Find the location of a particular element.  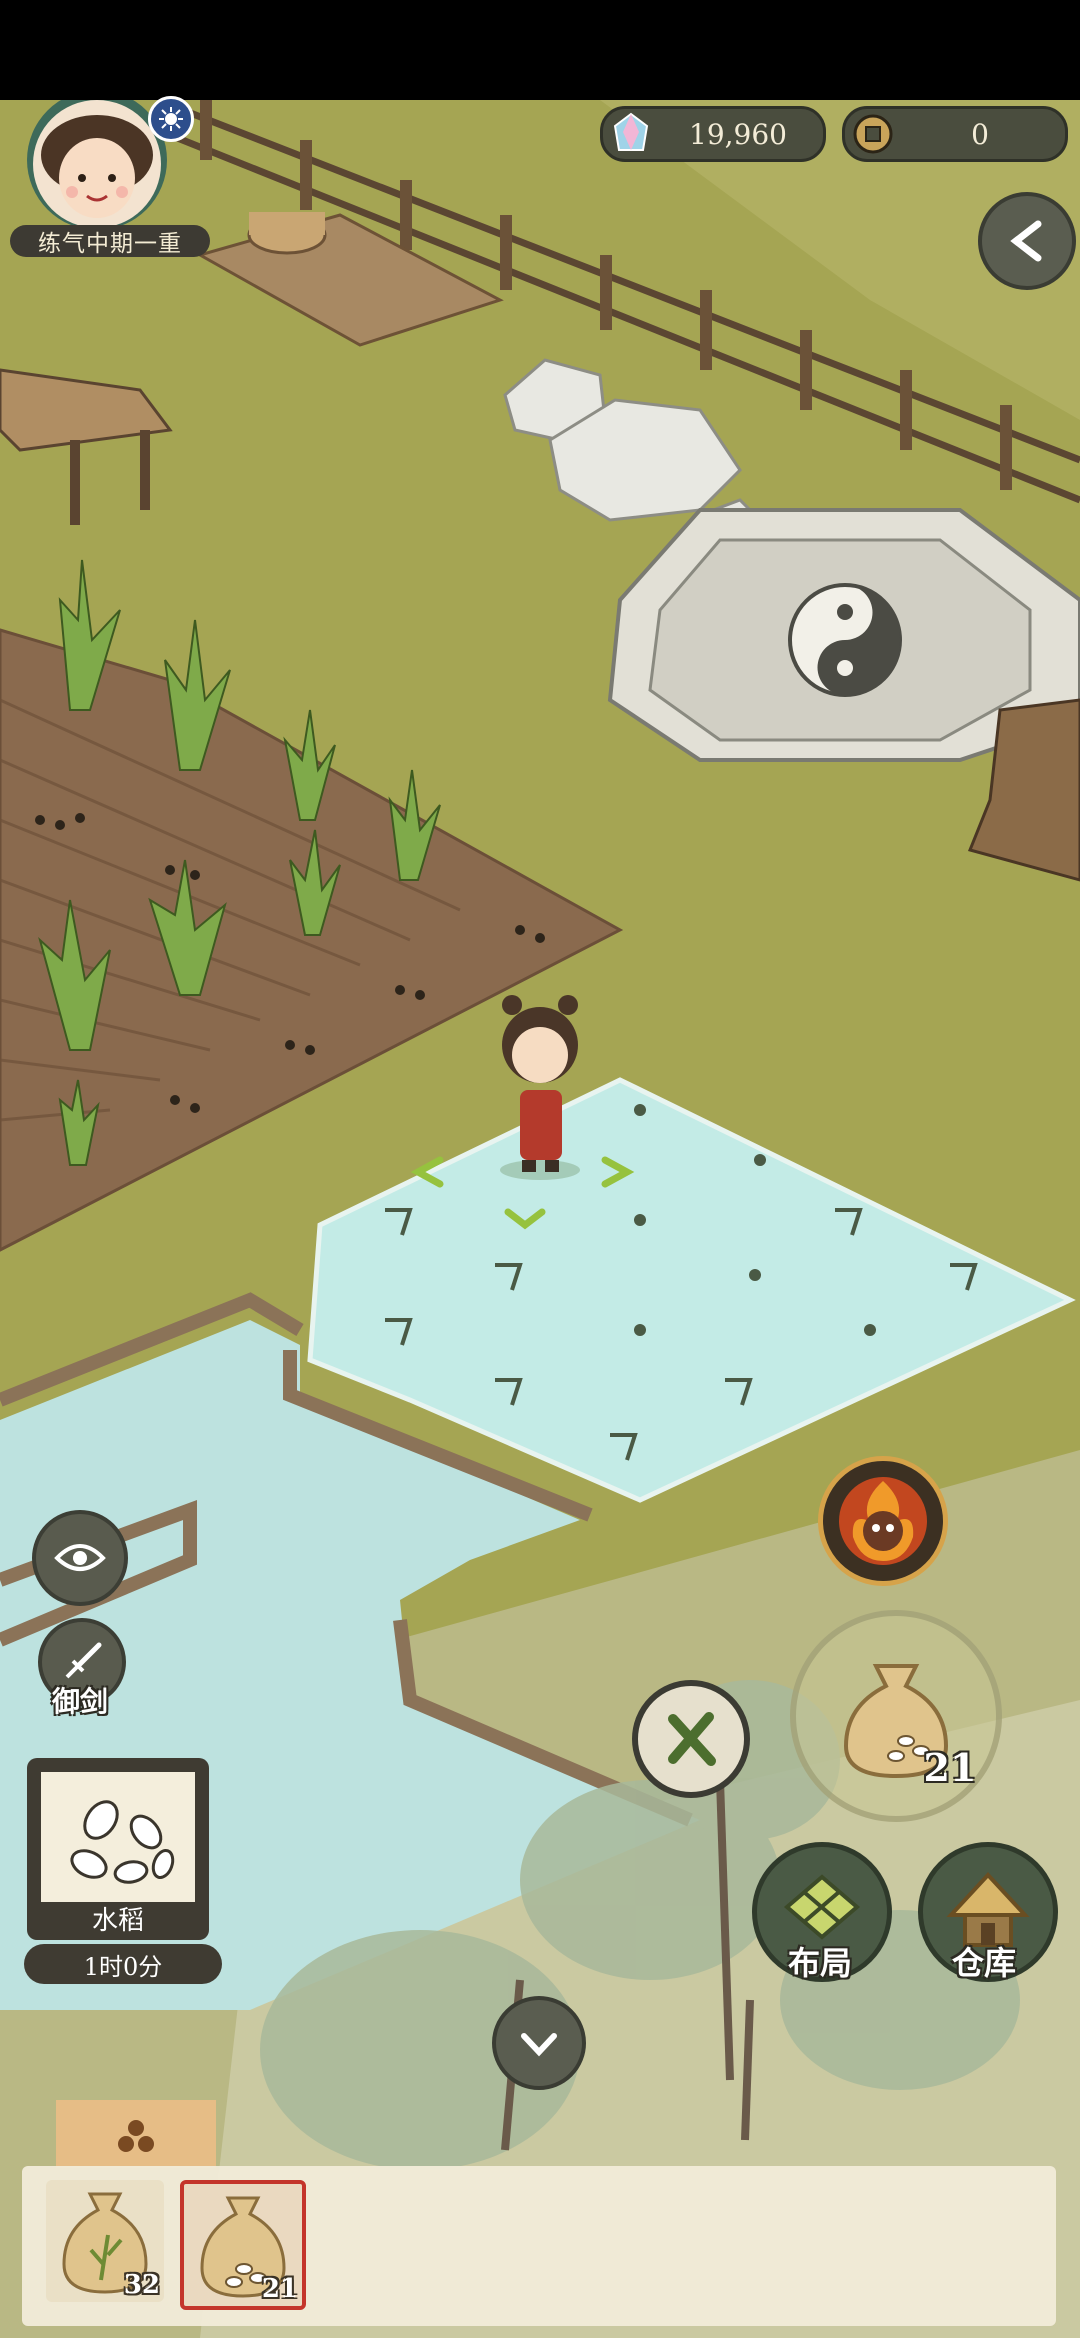

settings-badge is located at coordinates (171, 119).